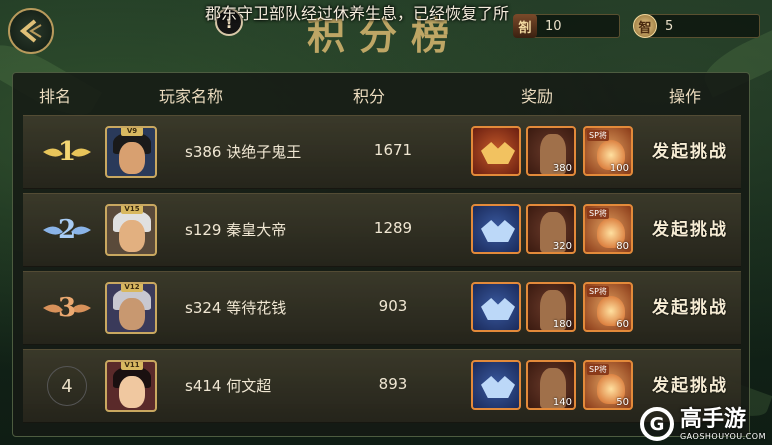 Image resolution: width=772 pixels, height=445 pixels. What do you see at coordinates (562, 324) in the screenshot?
I see `reward-count: 180` at bounding box center [562, 324].